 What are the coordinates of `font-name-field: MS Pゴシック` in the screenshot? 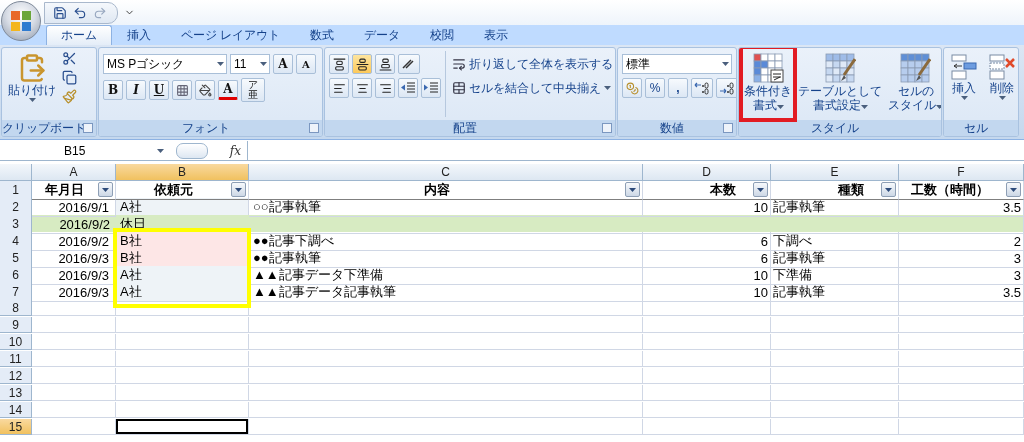 It's located at (165, 64).